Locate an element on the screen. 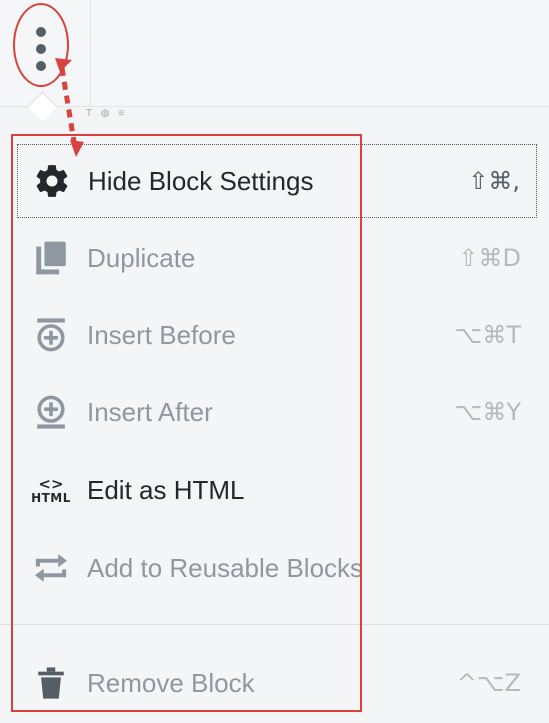 The height and width of the screenshot is (723, 549). trash-icon is located at coordinates (51, 683).